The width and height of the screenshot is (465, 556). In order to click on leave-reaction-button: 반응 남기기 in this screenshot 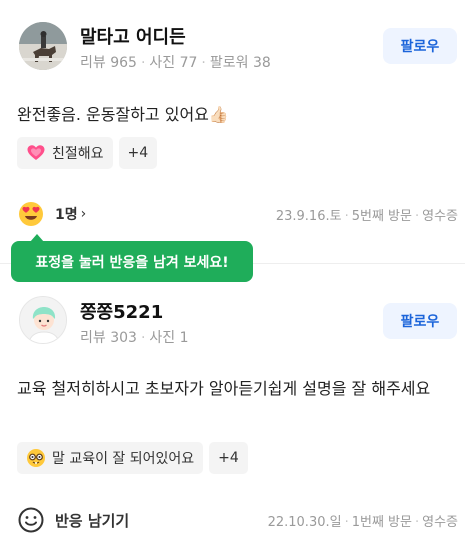, I will do `click(73, 520)`.